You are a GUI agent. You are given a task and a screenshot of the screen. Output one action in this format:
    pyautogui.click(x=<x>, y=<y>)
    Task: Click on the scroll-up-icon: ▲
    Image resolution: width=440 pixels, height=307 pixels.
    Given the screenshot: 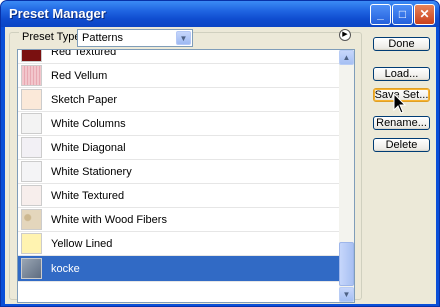 What is the action you would take?
    pyautogui.click(x=346, y=57)
    